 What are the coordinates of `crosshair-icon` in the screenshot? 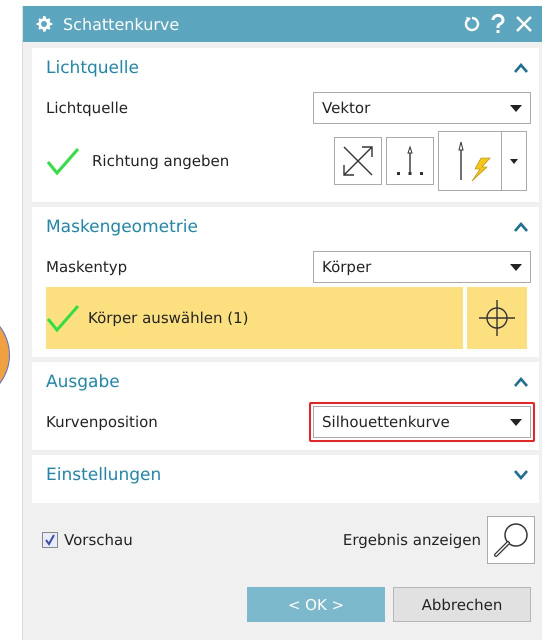 It's located at (497, 318).